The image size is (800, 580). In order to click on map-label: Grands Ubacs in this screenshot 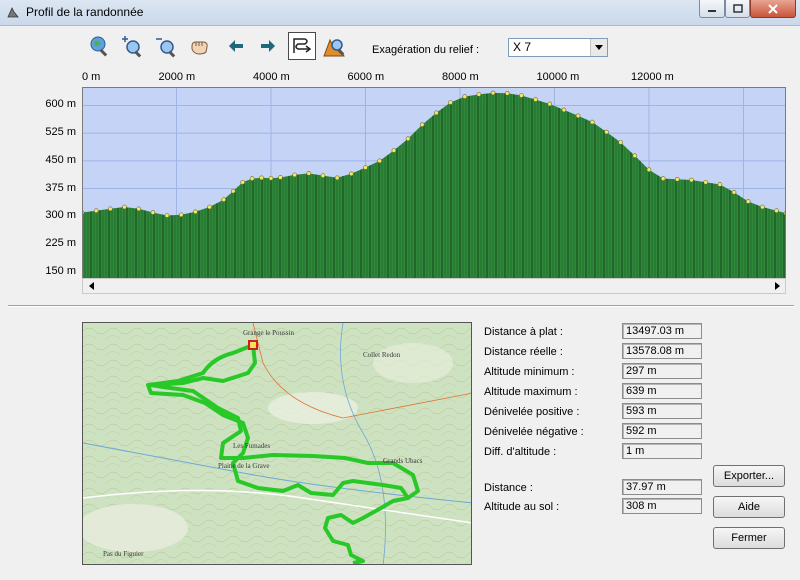, I will do `click(403, 461)`.